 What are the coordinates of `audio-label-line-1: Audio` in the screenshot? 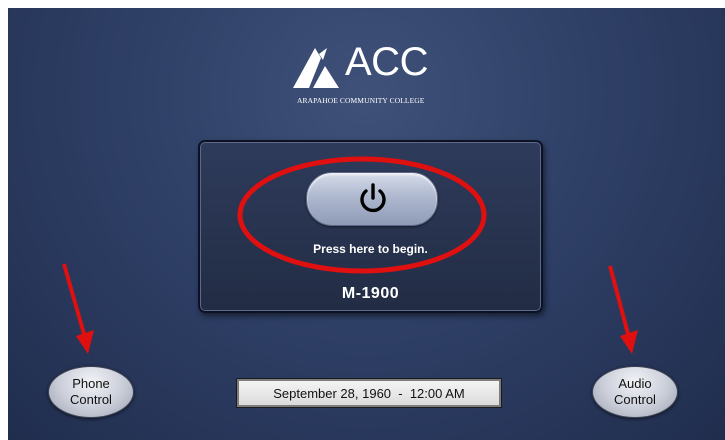 It's located at (635, 383).